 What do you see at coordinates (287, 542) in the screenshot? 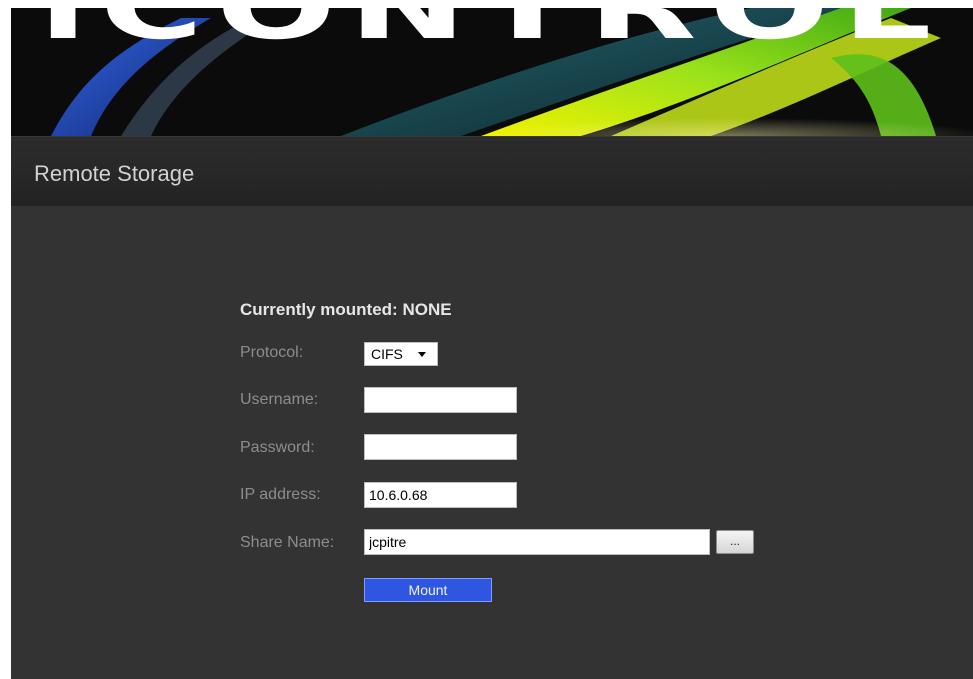
I see `share-name-label: Share Name:` at bounding box center [287, 542].